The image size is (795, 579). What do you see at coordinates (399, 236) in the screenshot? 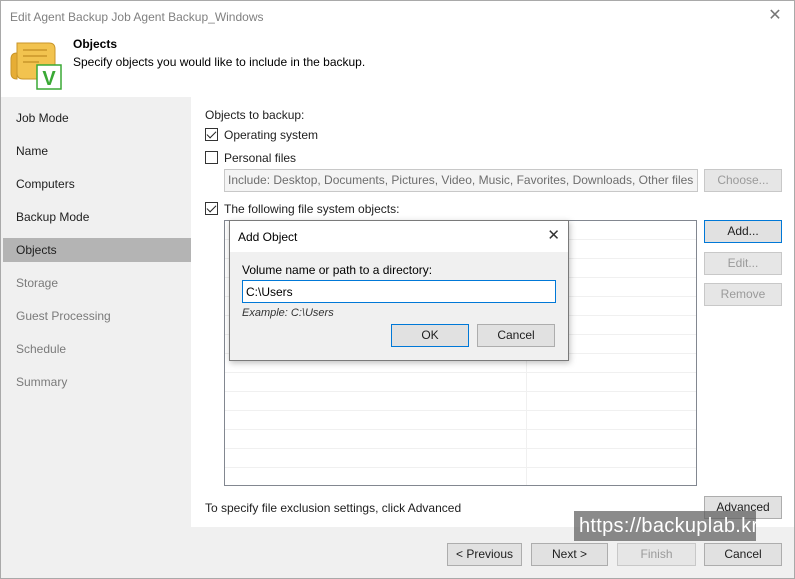
I see `dialog-title-bar: Add Object ✕` at bounding box center [399, 236].